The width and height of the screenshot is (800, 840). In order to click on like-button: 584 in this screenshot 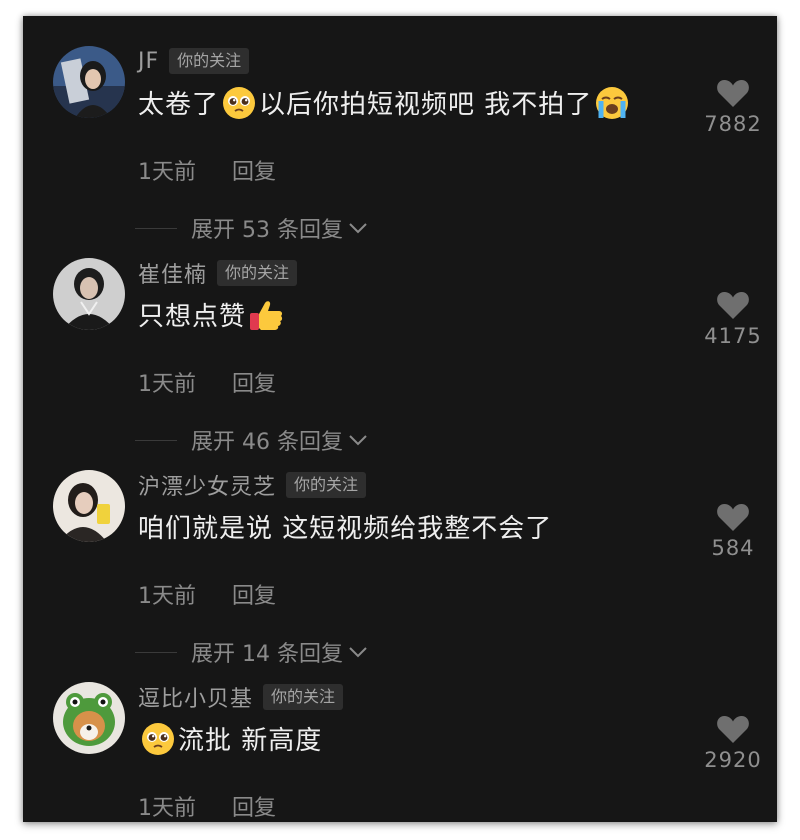, I will do `click(733, 531)`.